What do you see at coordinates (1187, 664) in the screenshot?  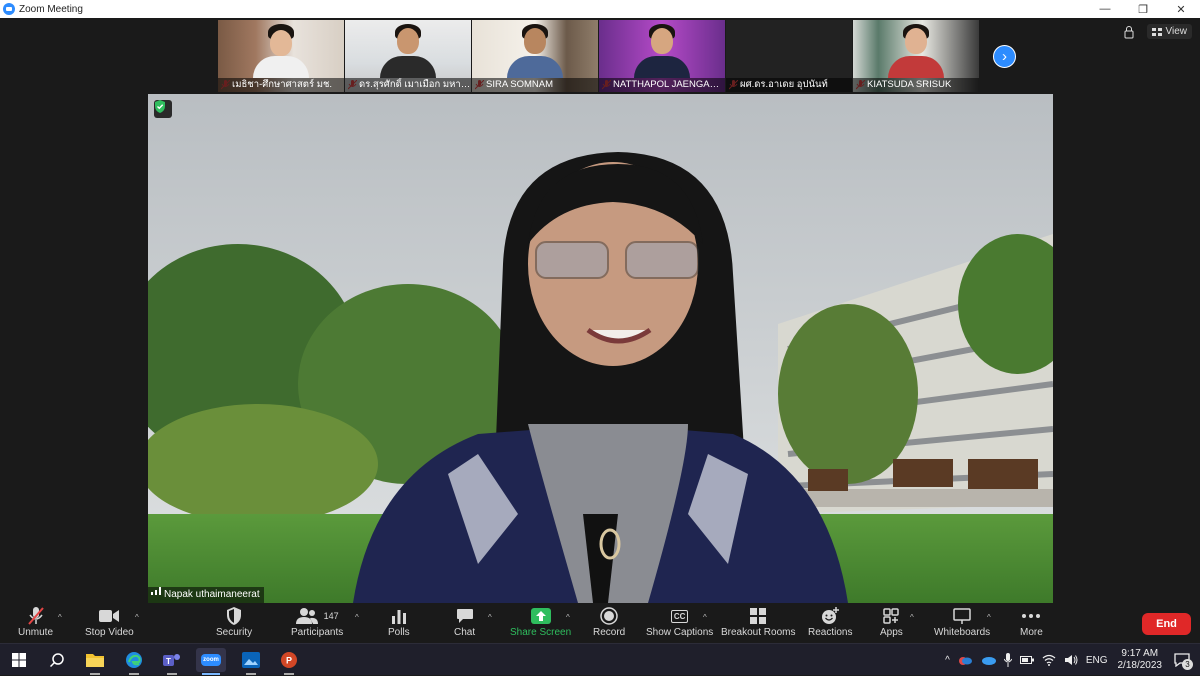 I see `notification-count: 3` at bounding box center [1187, 664].